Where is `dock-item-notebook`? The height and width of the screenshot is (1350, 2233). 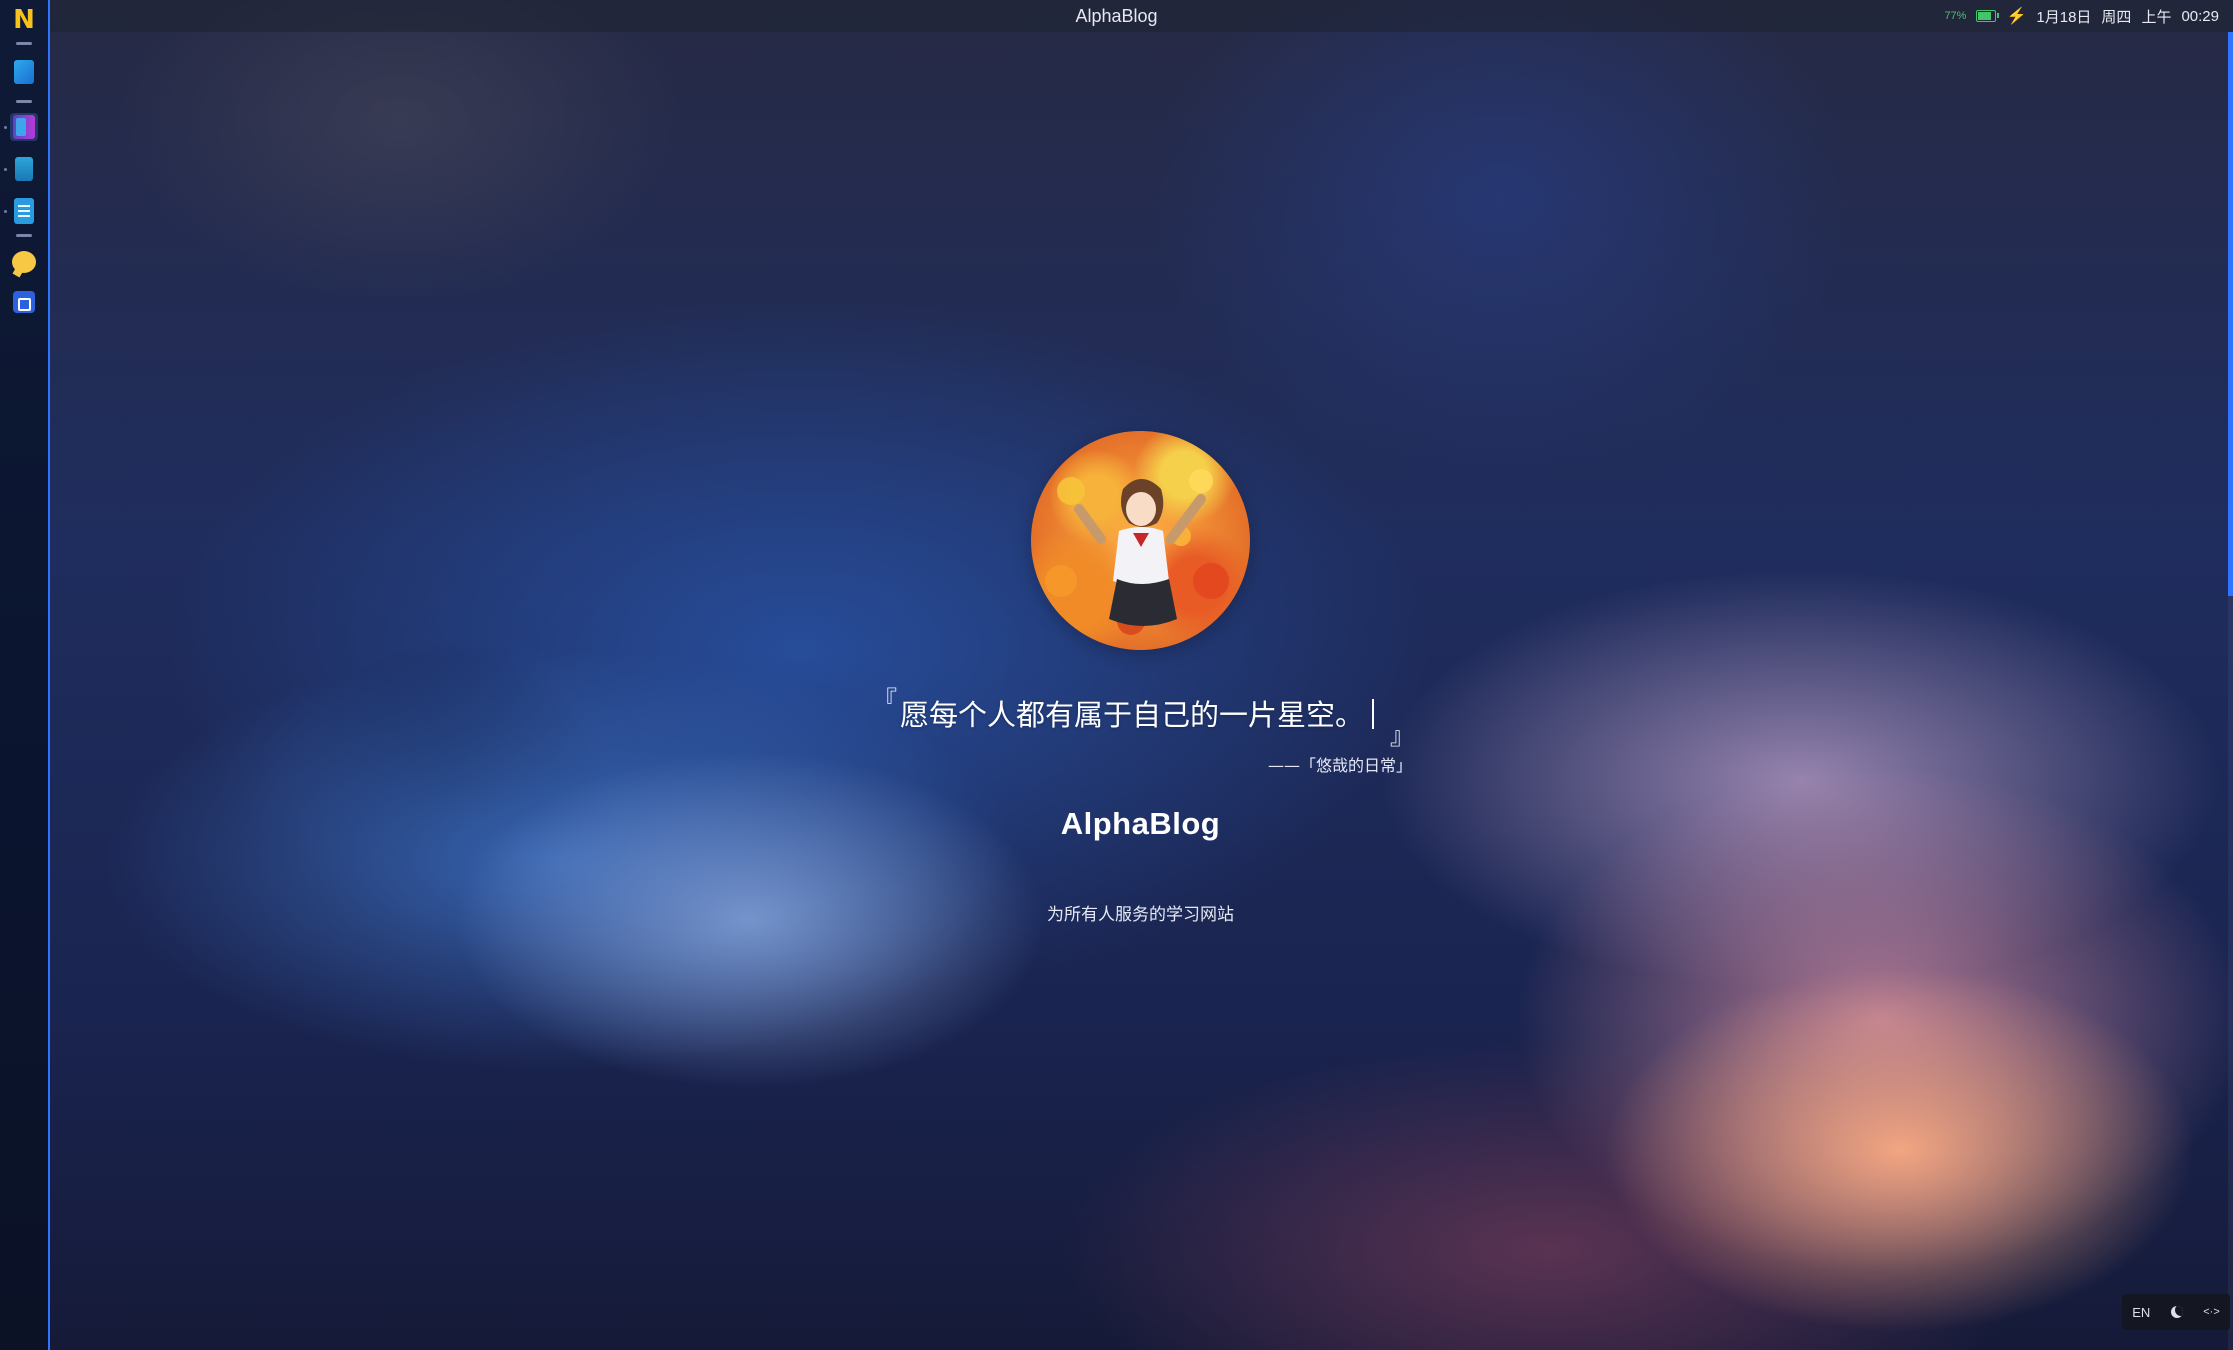 dock-item-notebook is located at coordinates (24, 169).